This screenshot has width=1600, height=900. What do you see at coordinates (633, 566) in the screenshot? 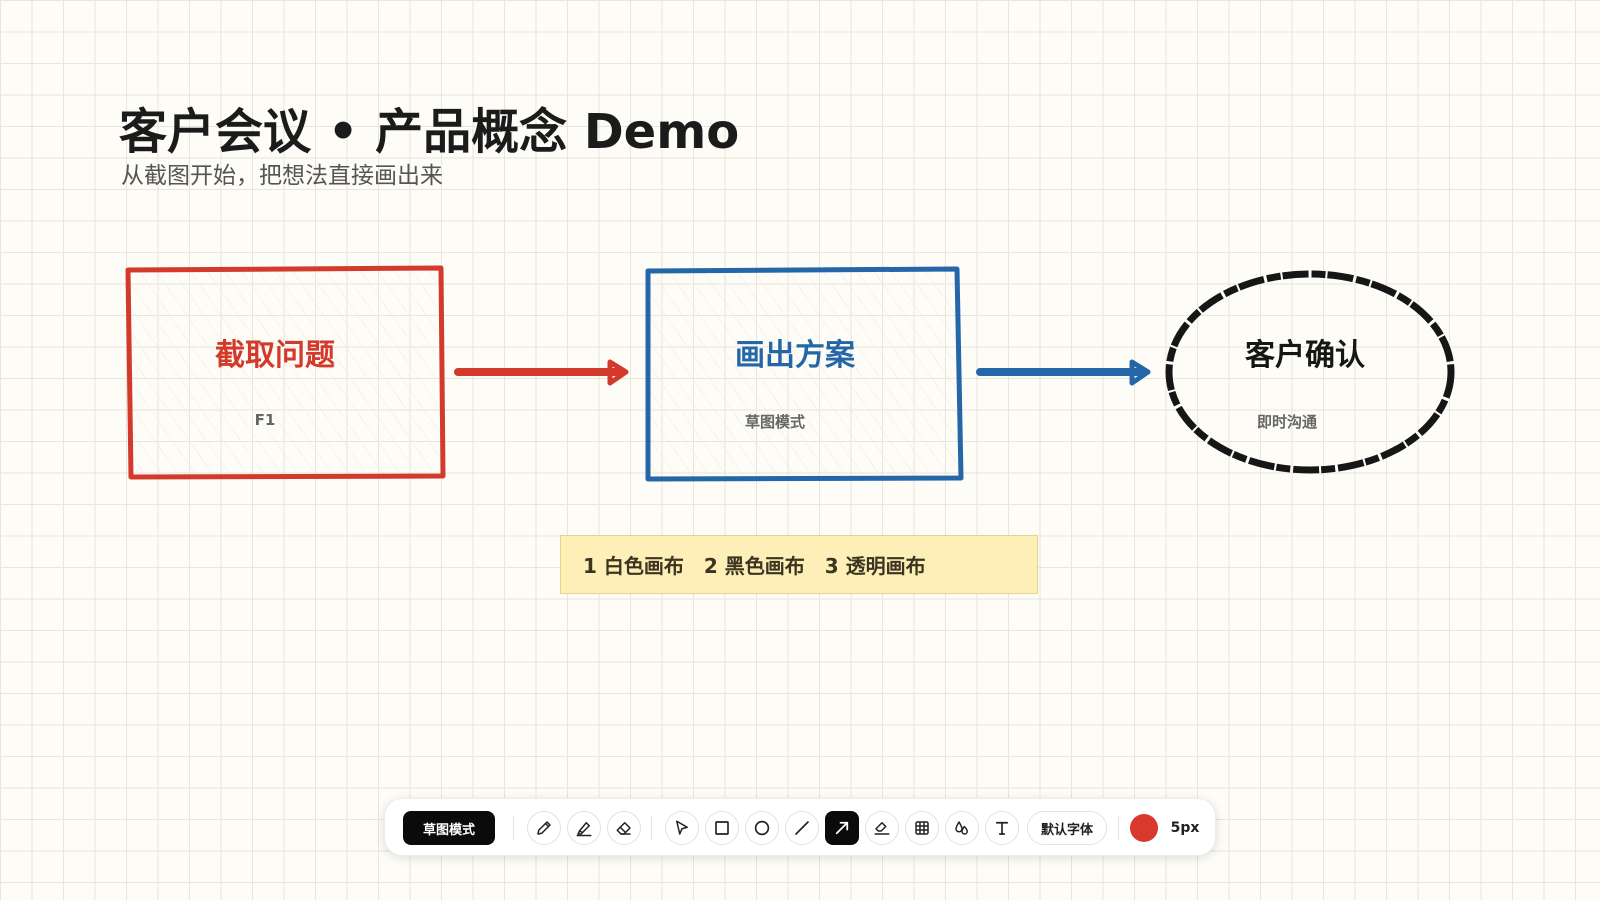
I see `note-item-white: 1 白色画布` at bounding box center [633, 566].